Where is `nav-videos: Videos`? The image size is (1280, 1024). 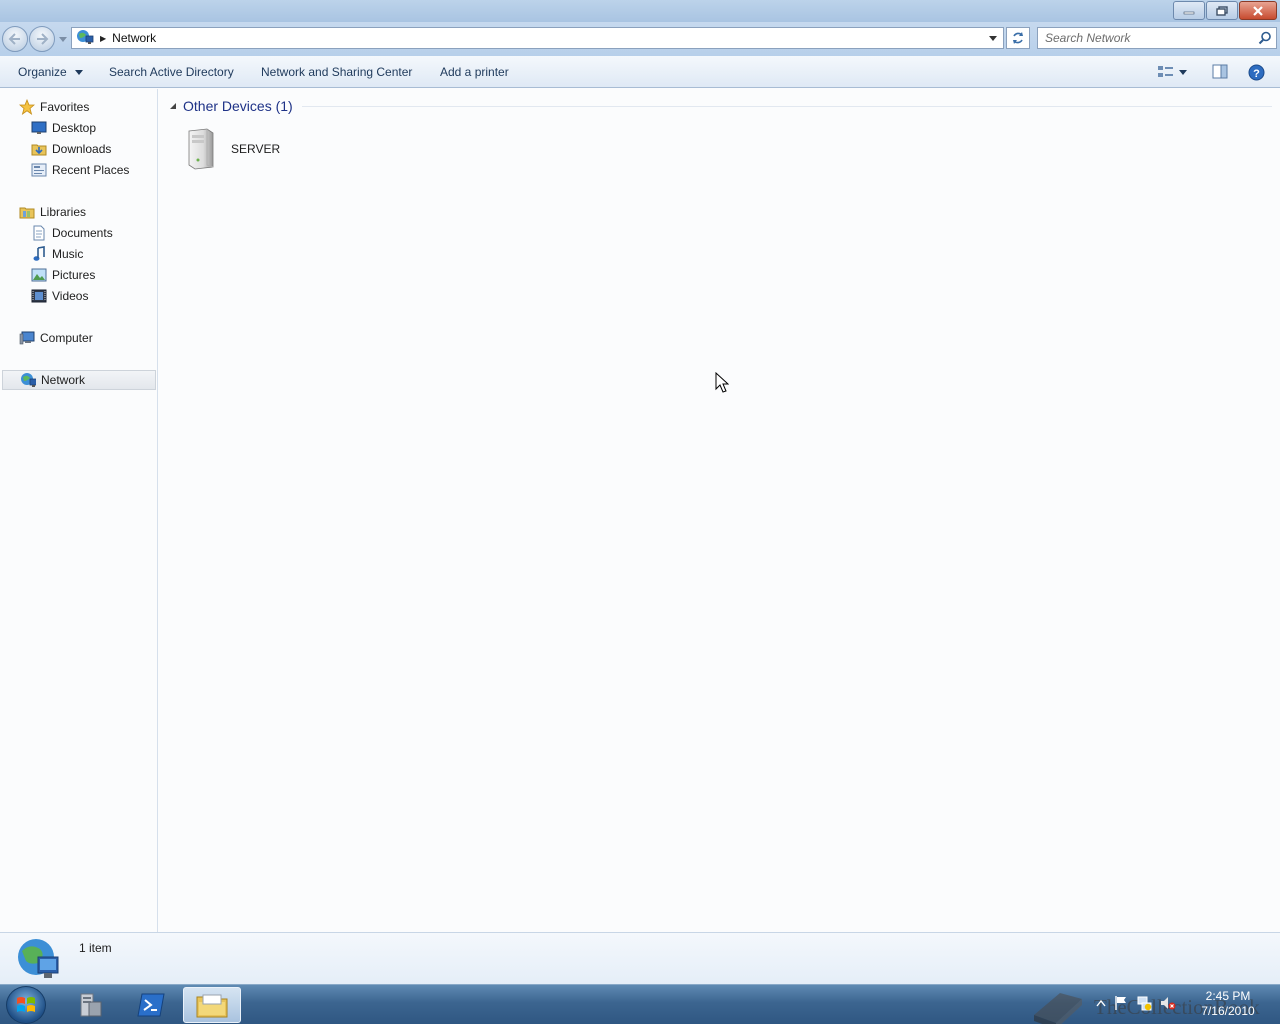
nav-videos: Videos is located at coordinates (79, 296).